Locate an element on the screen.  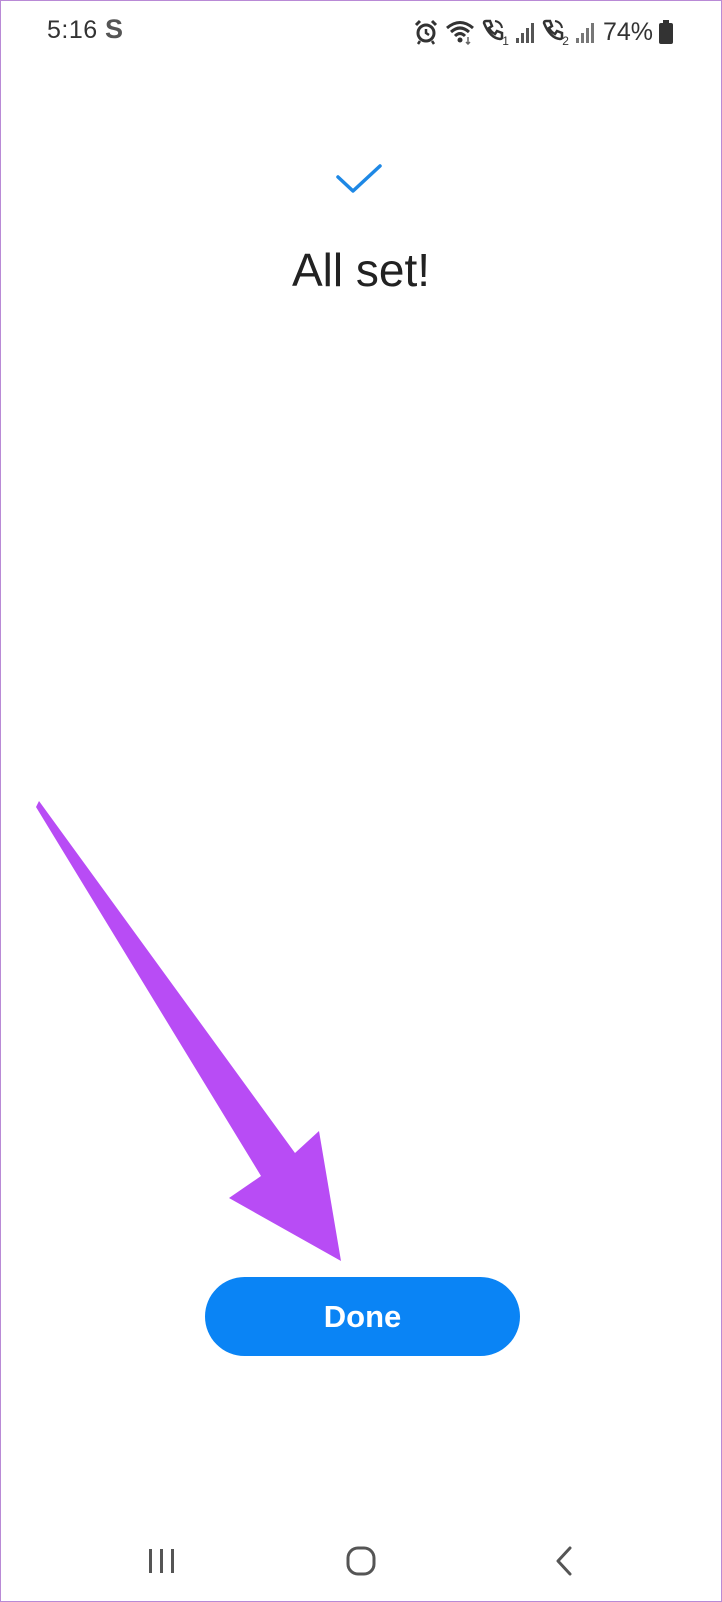
signal-sim2-icon is located at coordinates (584, 33).